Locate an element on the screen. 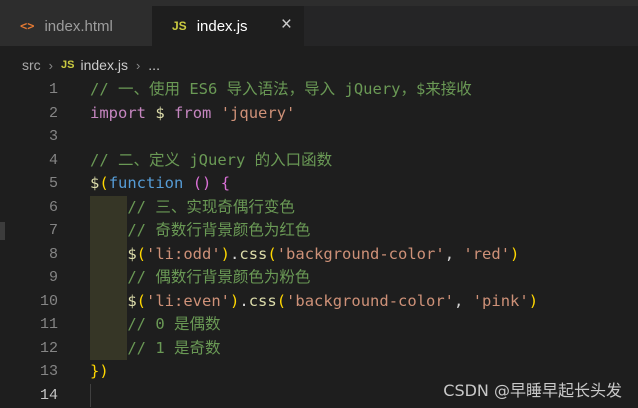 Image resolution: width=638 pixels, height=408 pixels. line-number: 13 is located at coordinates (48, 371).